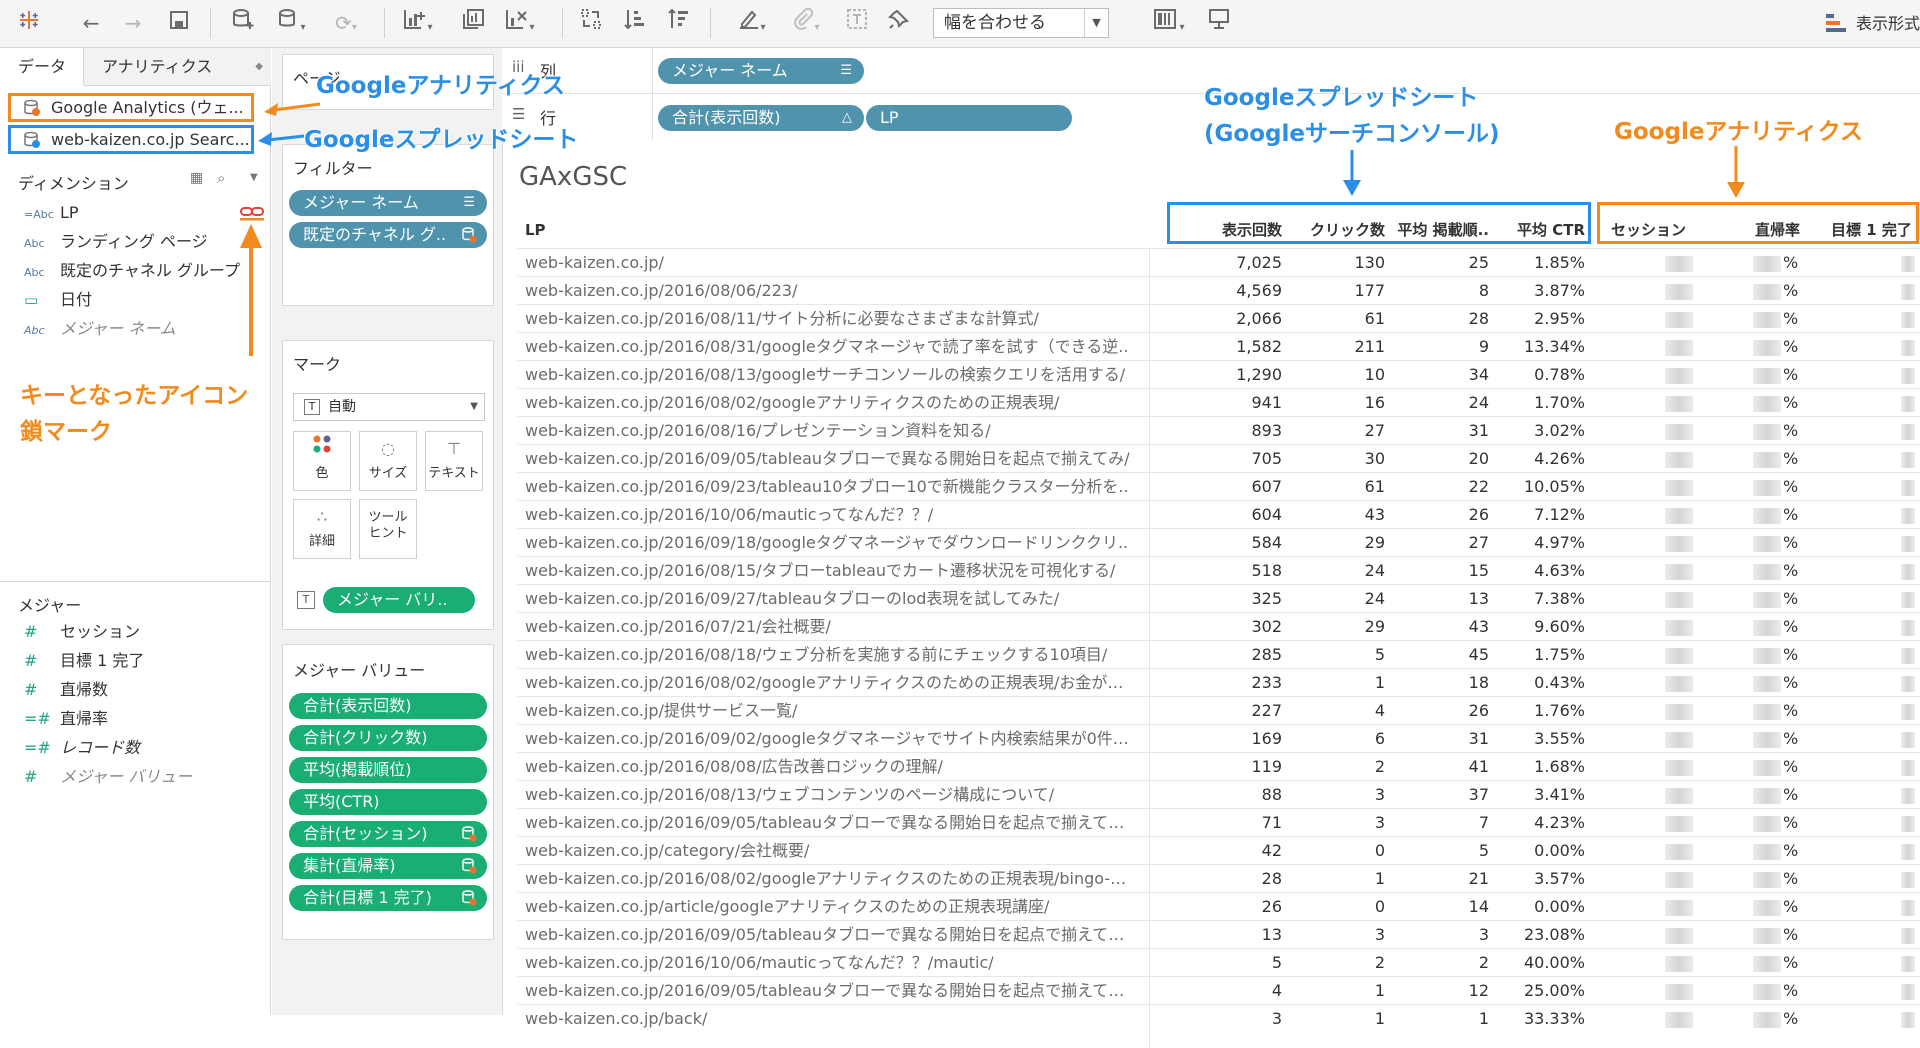  I want to click on table-row: web-kaizen.co.jp/7,025 130 25 1.85%%, so click(1218, 262).